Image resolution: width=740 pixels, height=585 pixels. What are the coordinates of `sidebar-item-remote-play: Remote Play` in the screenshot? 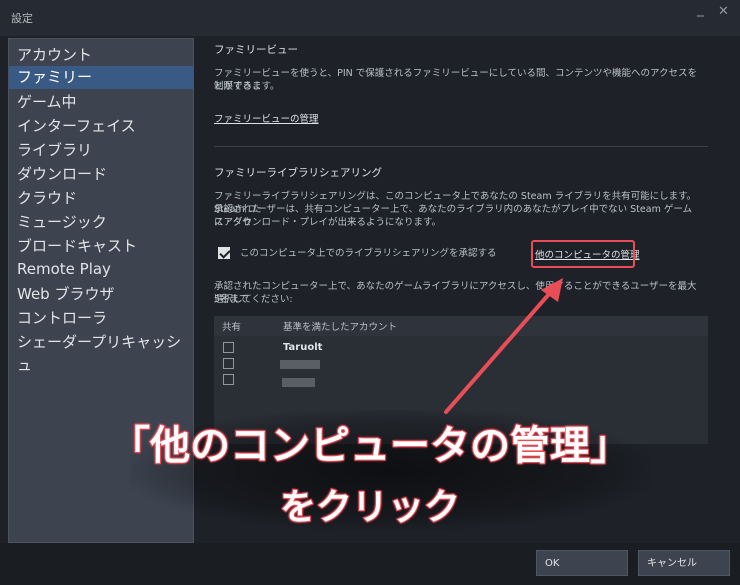 It's located at (101, 269).